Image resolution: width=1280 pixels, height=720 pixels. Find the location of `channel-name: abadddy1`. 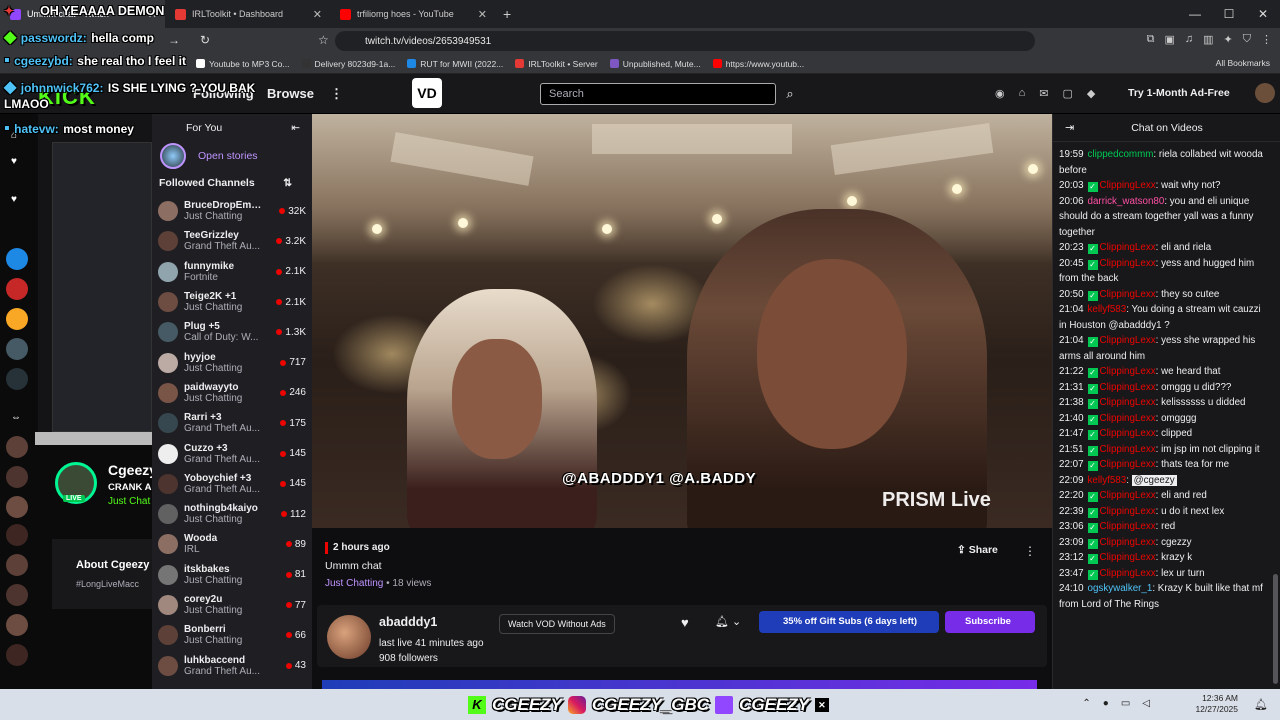

channel-name: abadddy1 is located at coordinates (408, 622).